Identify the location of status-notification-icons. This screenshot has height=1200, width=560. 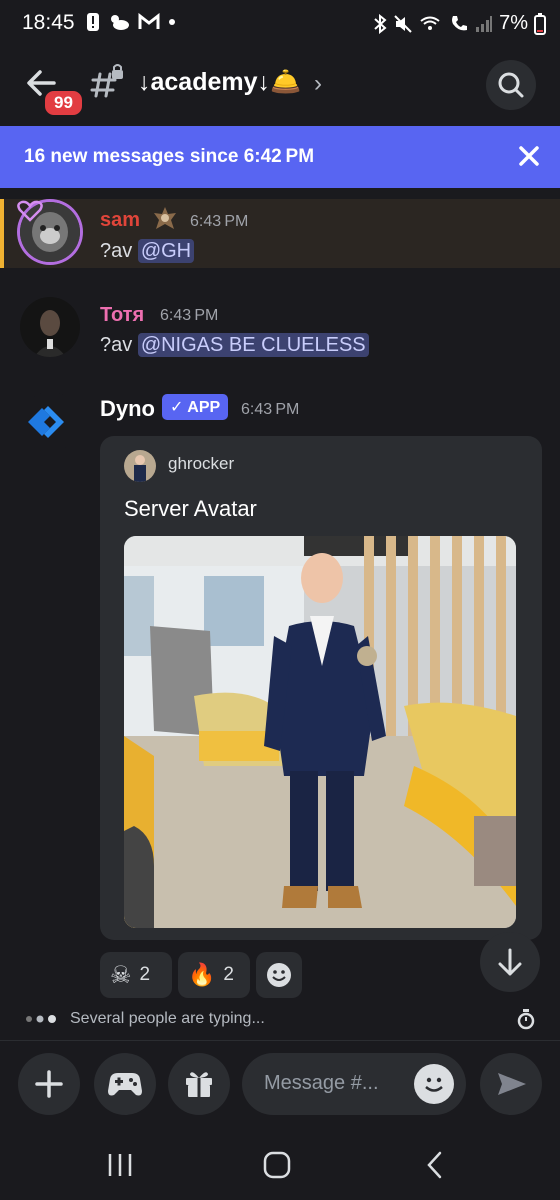
(131, 22).